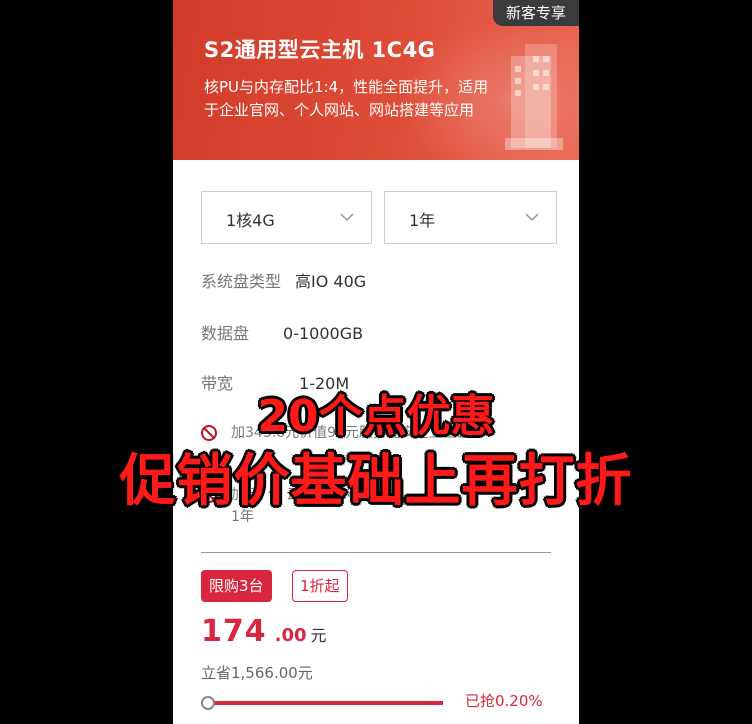  Describe the element at coordinates (286, 217) in the screenshot. I see `spec-select: 1核4G` at that location.